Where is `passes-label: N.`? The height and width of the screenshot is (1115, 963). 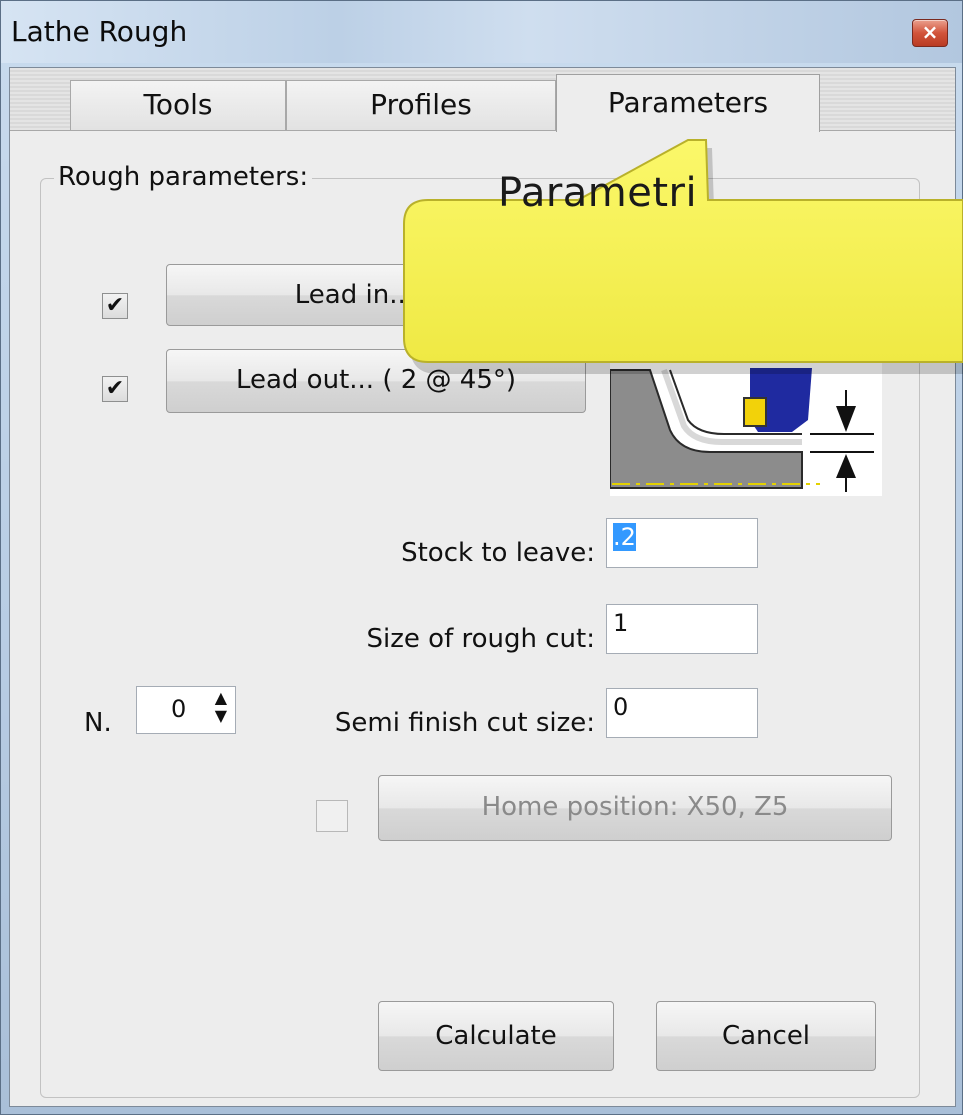
passes-label: N. is located at coordinates (98, 723).